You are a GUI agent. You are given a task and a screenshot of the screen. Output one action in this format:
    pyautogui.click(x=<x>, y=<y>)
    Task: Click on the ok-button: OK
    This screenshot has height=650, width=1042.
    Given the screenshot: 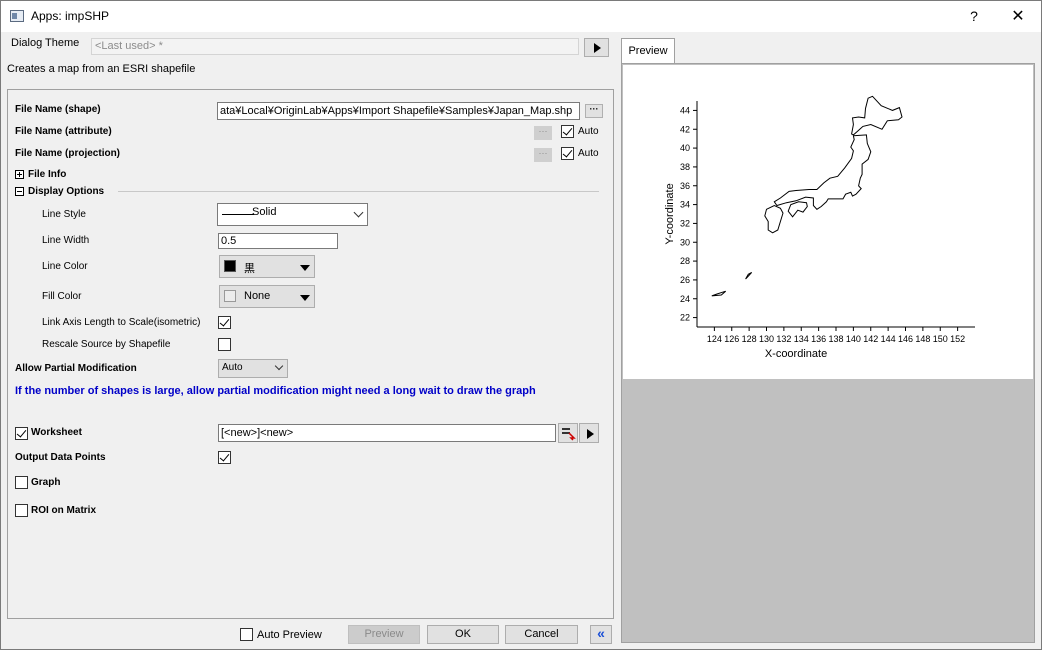 What is the action you would take?
    pyautogui.click(x=463, y=634)
    